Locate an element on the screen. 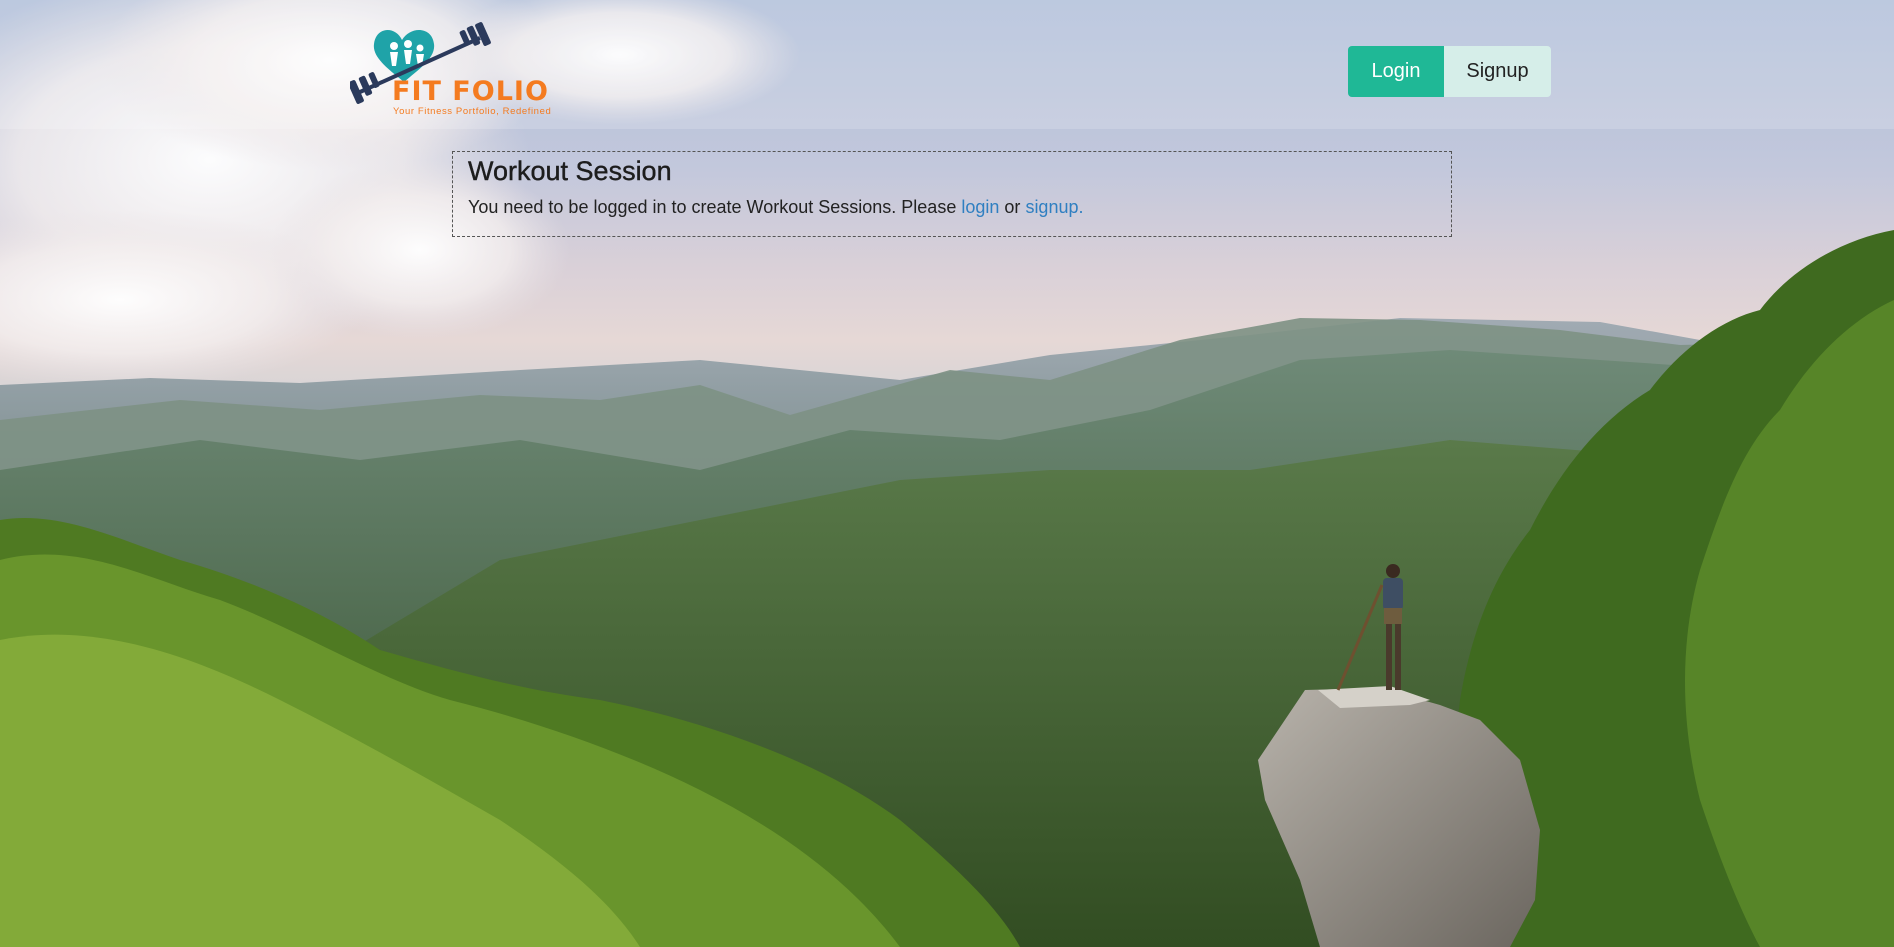 The width and height of the screenshot is (1894, 947). login-button: Login is located at coordinates (1396, 71).